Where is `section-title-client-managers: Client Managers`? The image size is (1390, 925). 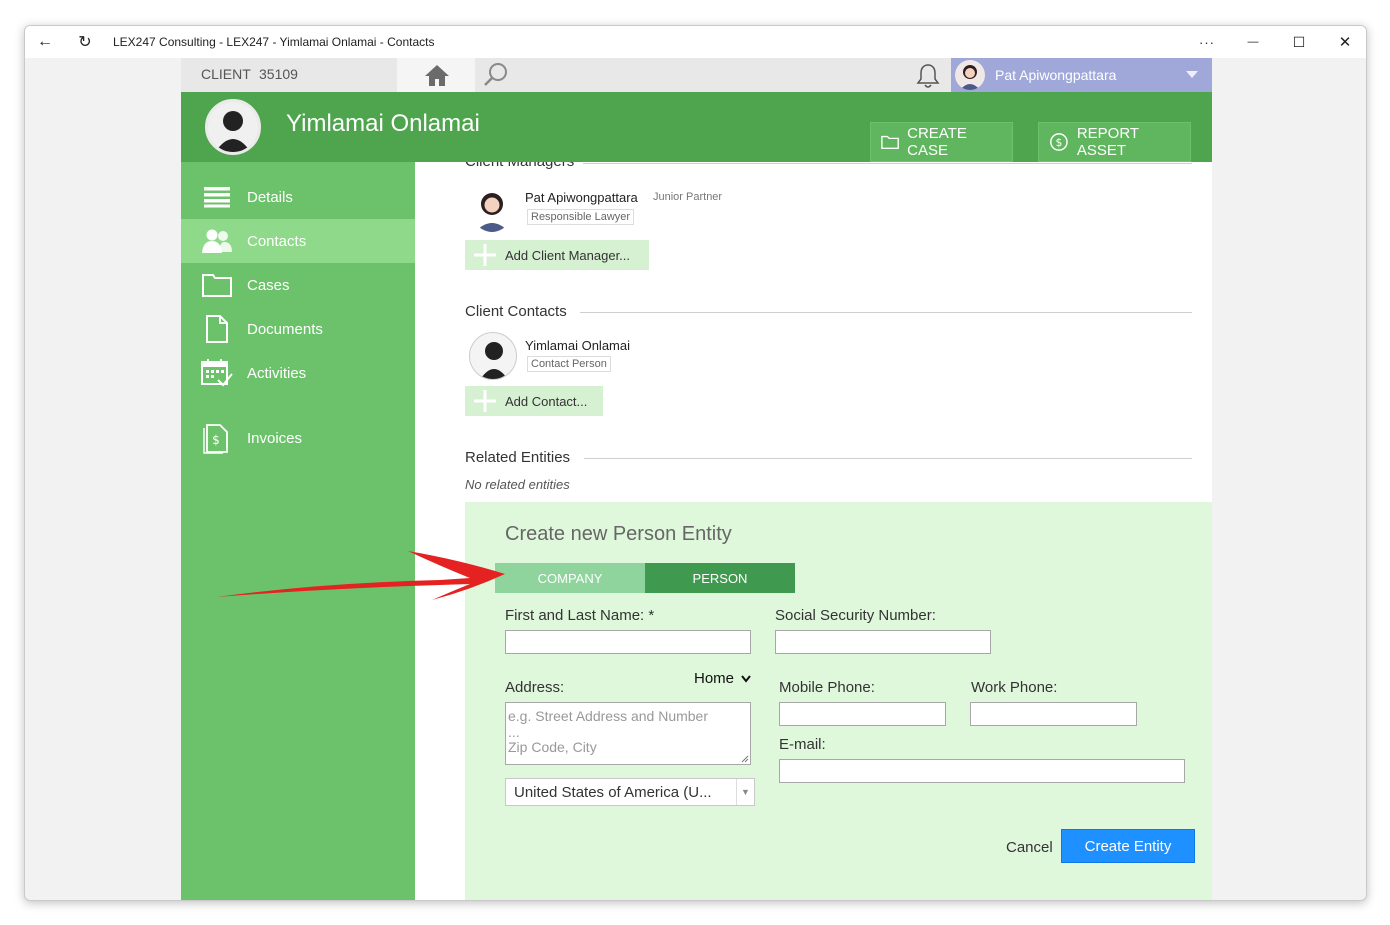 section-title-client-managers: Client Managers is located at coordinates (519, 166).